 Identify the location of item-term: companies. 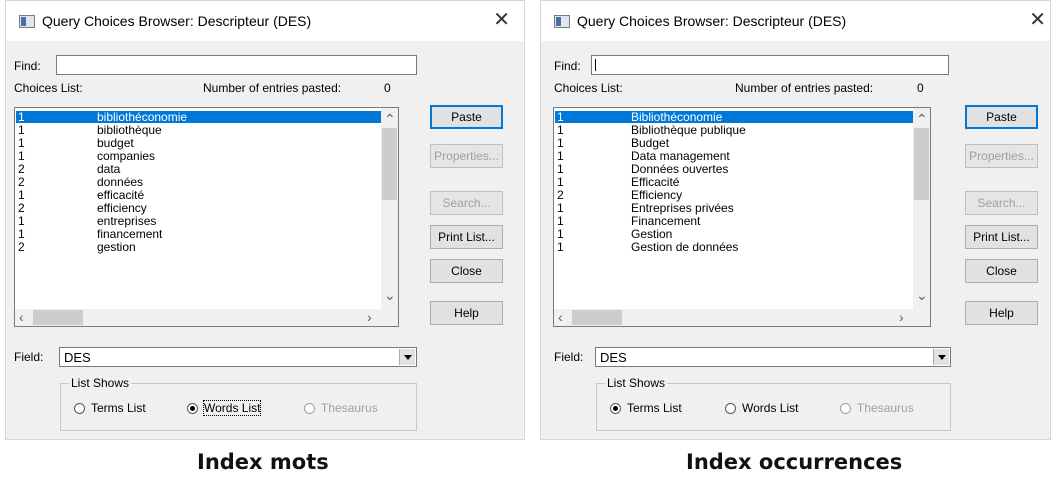
(126, 156).